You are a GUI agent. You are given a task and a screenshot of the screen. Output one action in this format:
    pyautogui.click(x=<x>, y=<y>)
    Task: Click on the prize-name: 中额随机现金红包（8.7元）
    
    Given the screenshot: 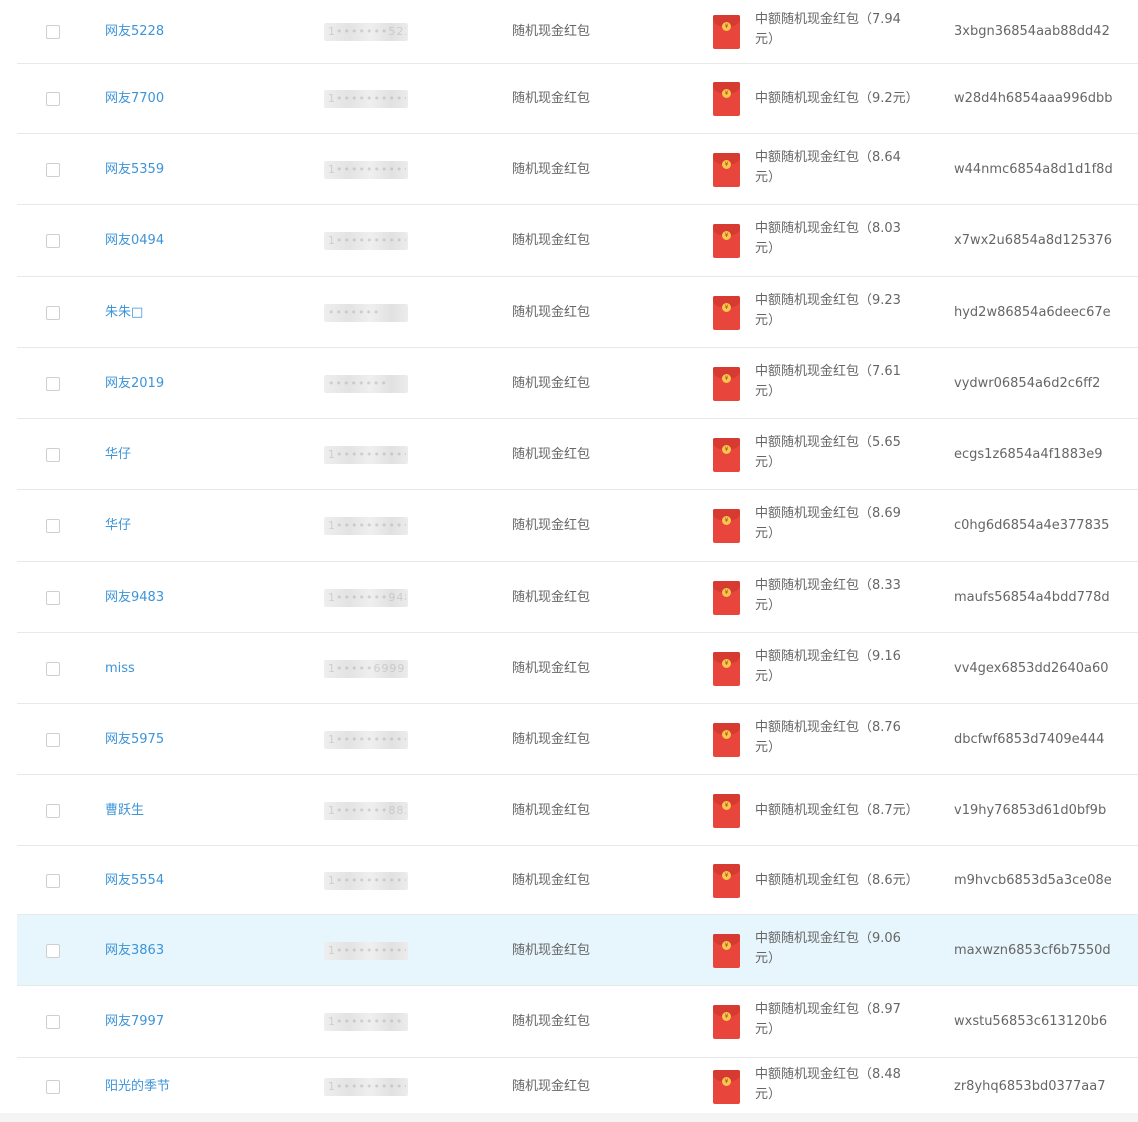 What is the action you would take?
    pyautogui.click(x=837, y=810)
    